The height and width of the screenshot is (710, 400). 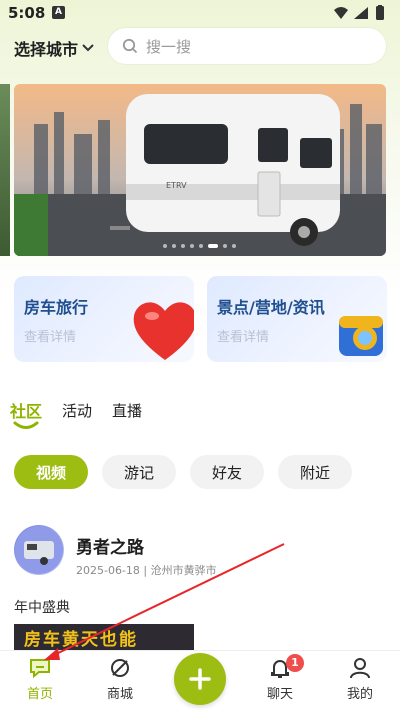 What do you see at coordinates (341, 13) in the screenshot?
I see `wifi-icon` at bounding box center [341, 13].